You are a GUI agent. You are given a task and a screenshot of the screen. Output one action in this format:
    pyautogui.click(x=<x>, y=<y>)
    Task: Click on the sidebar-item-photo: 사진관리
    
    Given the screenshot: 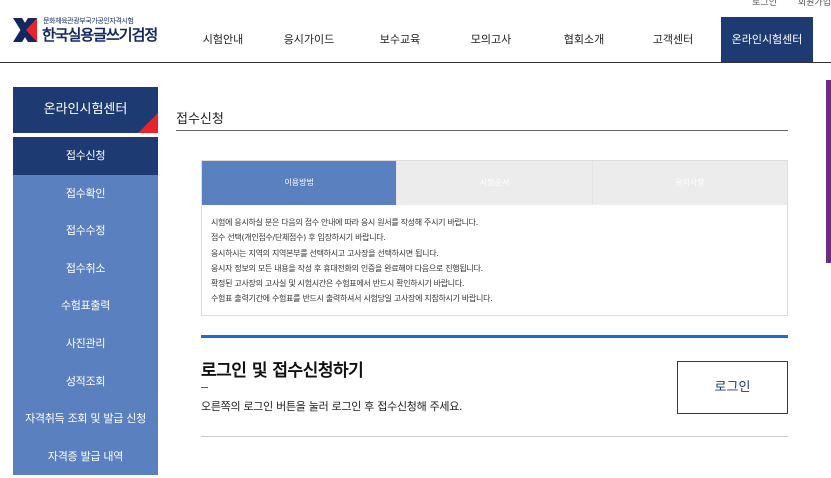 What is the action you would take?
    pyautogui.click(x=85, y=343)
    